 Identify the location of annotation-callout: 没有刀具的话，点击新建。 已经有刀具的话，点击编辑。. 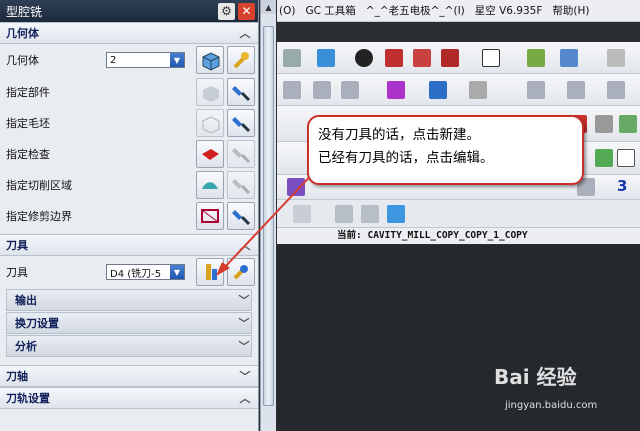
(445, 150).